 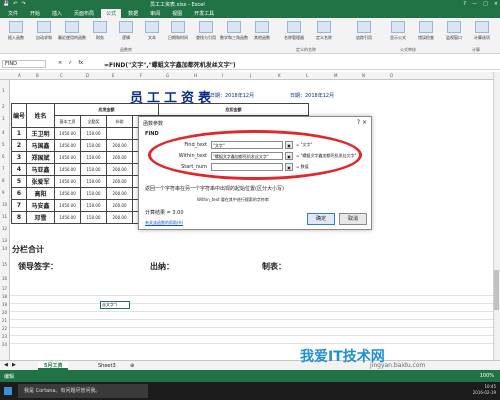 What do you see at coordinates (324, 31) in the screenshot?
I see `define-name-button: 定义名称` at bounding box center [324, 31].